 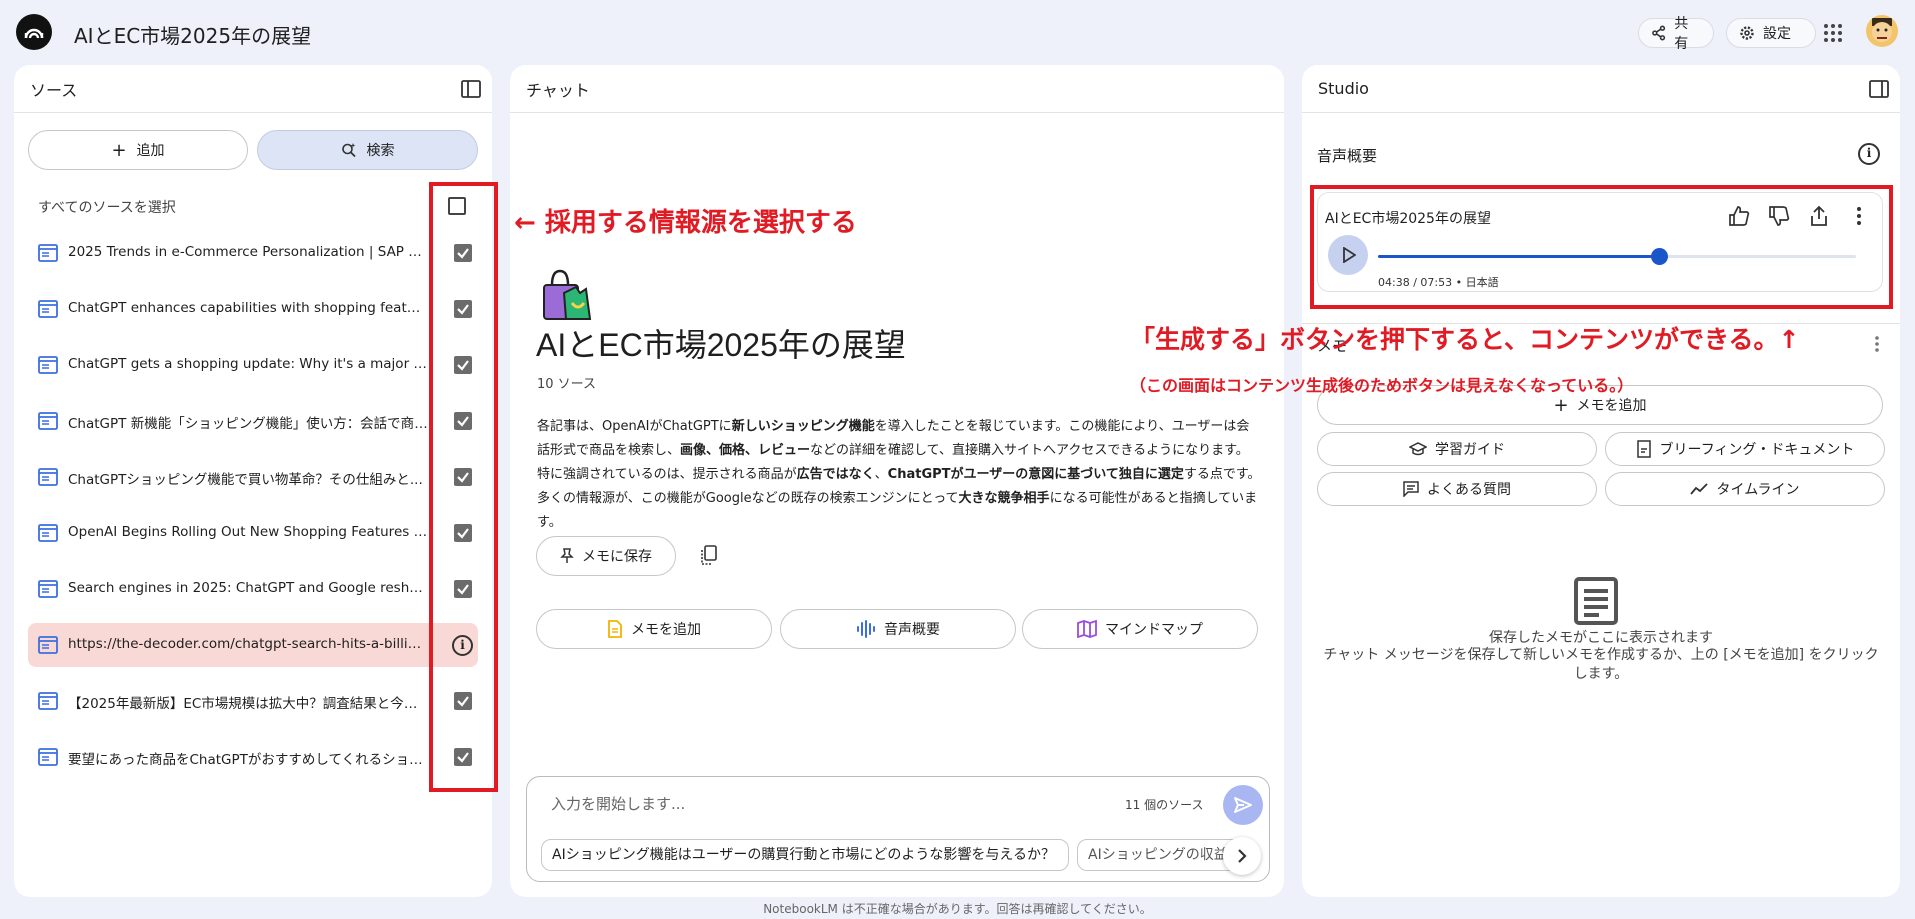 What do you see at coordinates (1596, 601) in the screenshot?
I see `note-placeholder-icon` at bounding box center [1596, 601].